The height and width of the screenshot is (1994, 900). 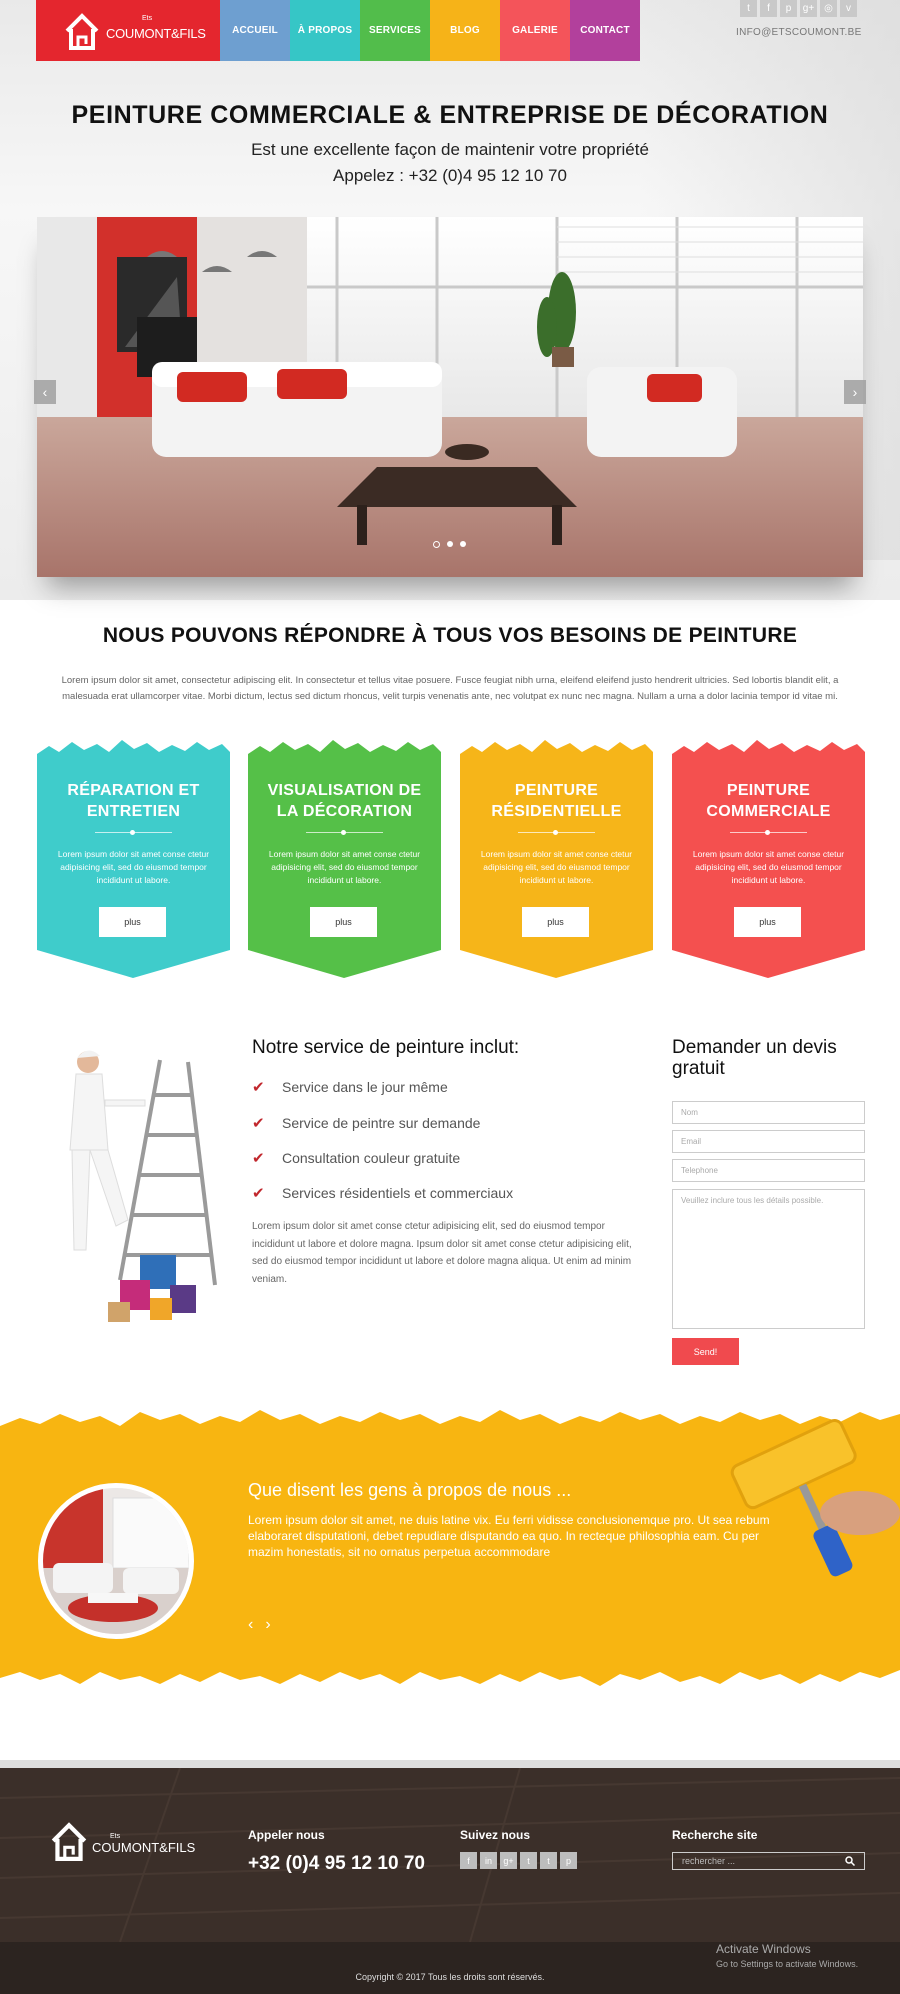 I want to click on email-field: Email, so click(x=768, y=1141).